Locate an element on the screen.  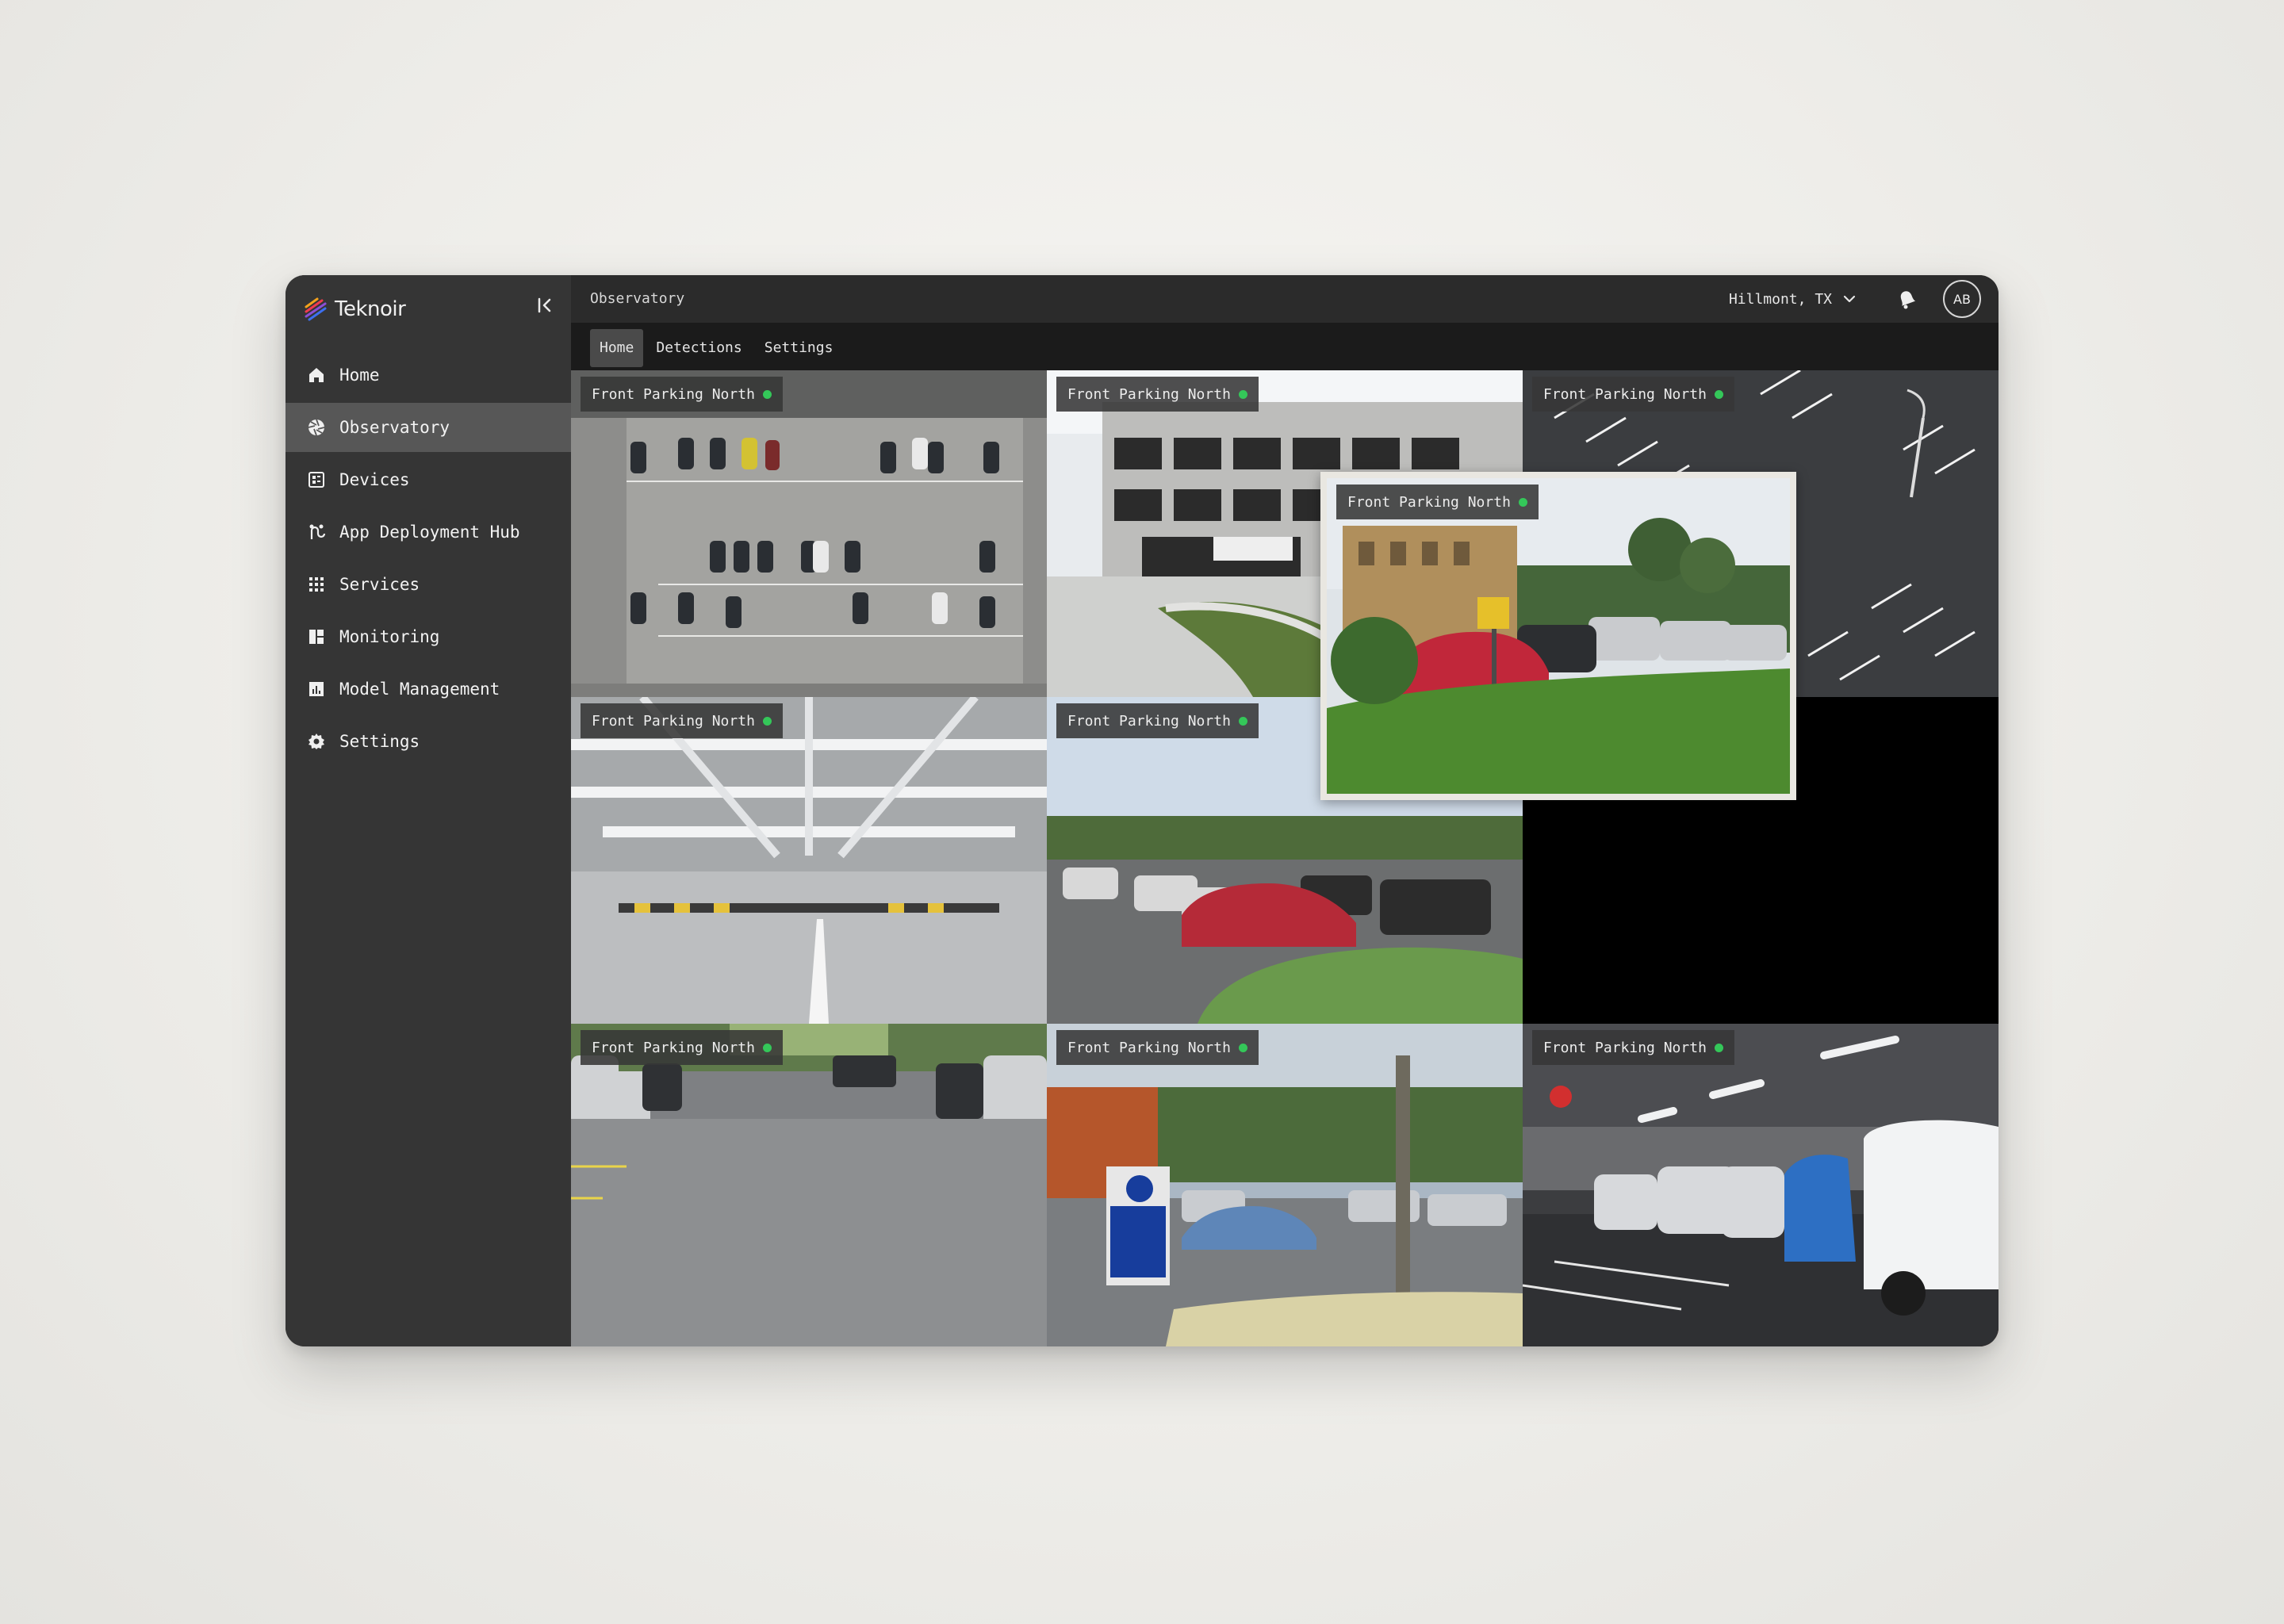
breadcrumb: Observatory is located at coordinates (637, 298).